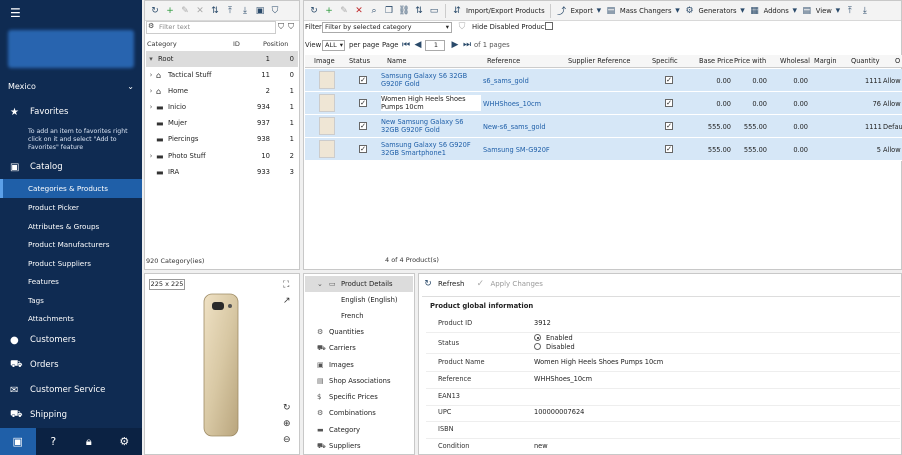 This screenshot has width=902, height=455. What do you see at coordinates (71, 86) in the screenshot?
I see `region-selector: Mexico ⌄` at bounding box center [71, 86].